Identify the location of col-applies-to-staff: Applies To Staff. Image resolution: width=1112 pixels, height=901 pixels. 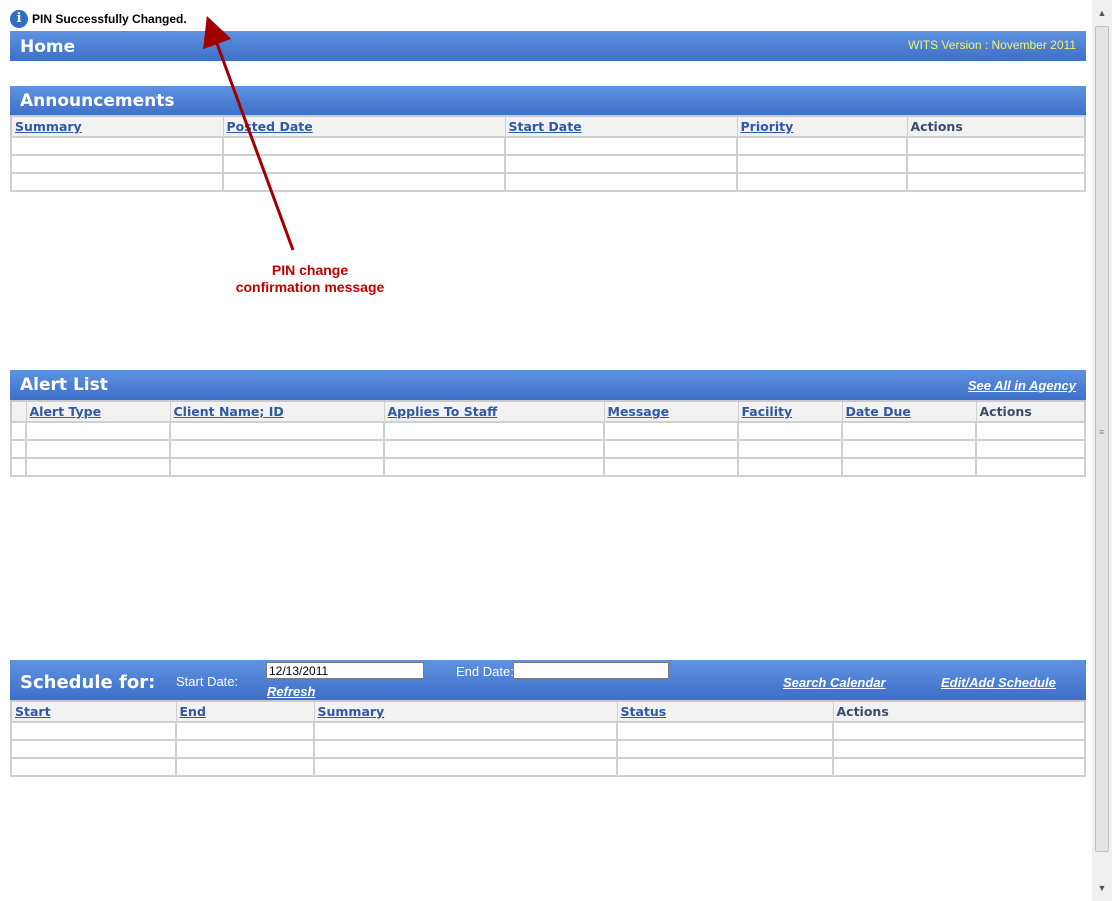
(494, 411).